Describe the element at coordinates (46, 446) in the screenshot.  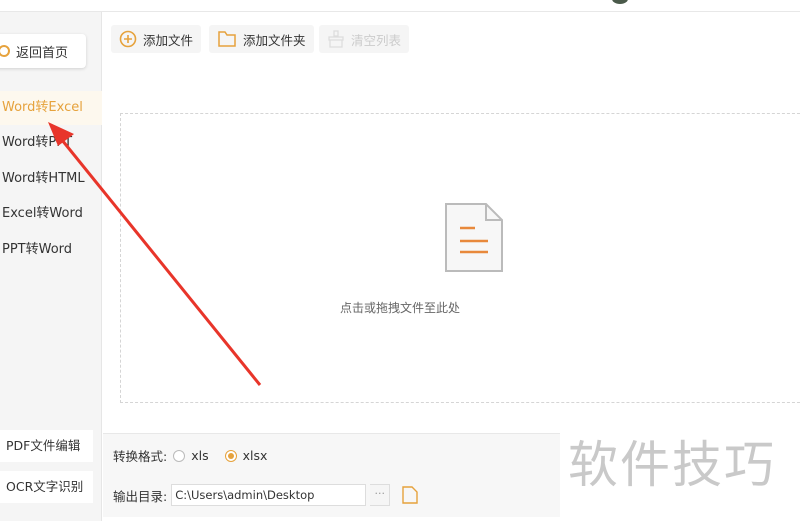
I see `pdf-edit-button: PDF文件编辑` at that location.